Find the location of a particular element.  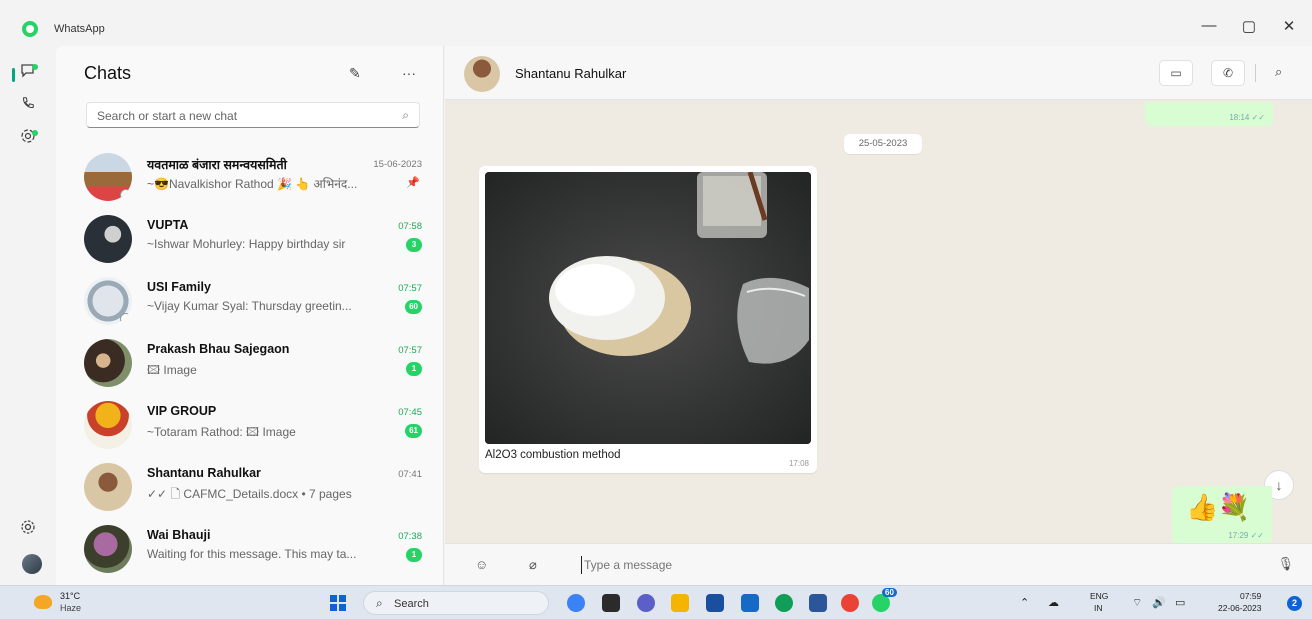

contact-name: Shantanu Rahulkar is located at coordinates (570, 73).